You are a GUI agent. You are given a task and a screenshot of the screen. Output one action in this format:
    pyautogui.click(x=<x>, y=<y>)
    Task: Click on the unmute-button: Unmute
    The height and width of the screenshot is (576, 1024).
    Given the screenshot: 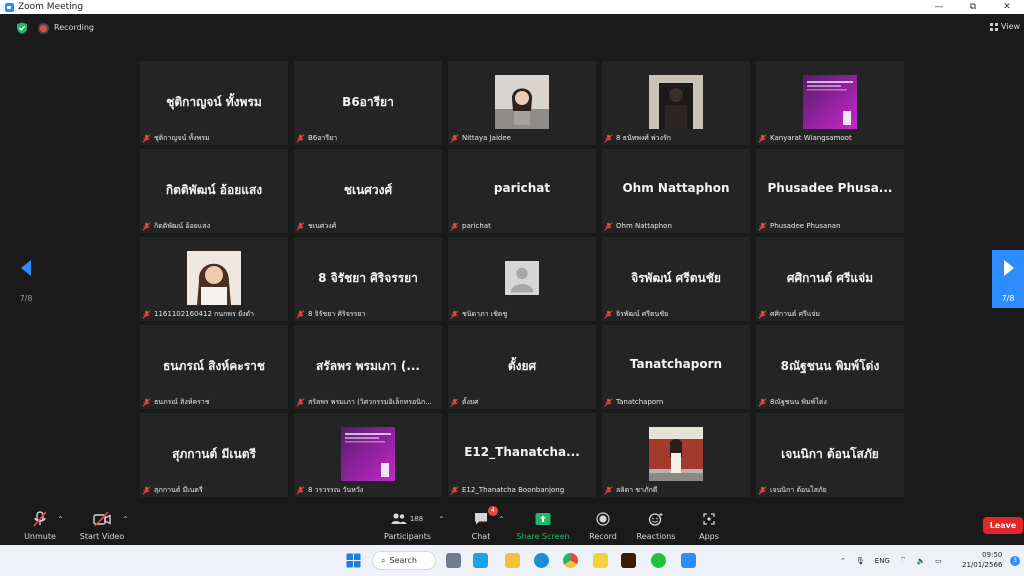 What is the action you would take?
    pyautogui.click(x=40, y=525)
    